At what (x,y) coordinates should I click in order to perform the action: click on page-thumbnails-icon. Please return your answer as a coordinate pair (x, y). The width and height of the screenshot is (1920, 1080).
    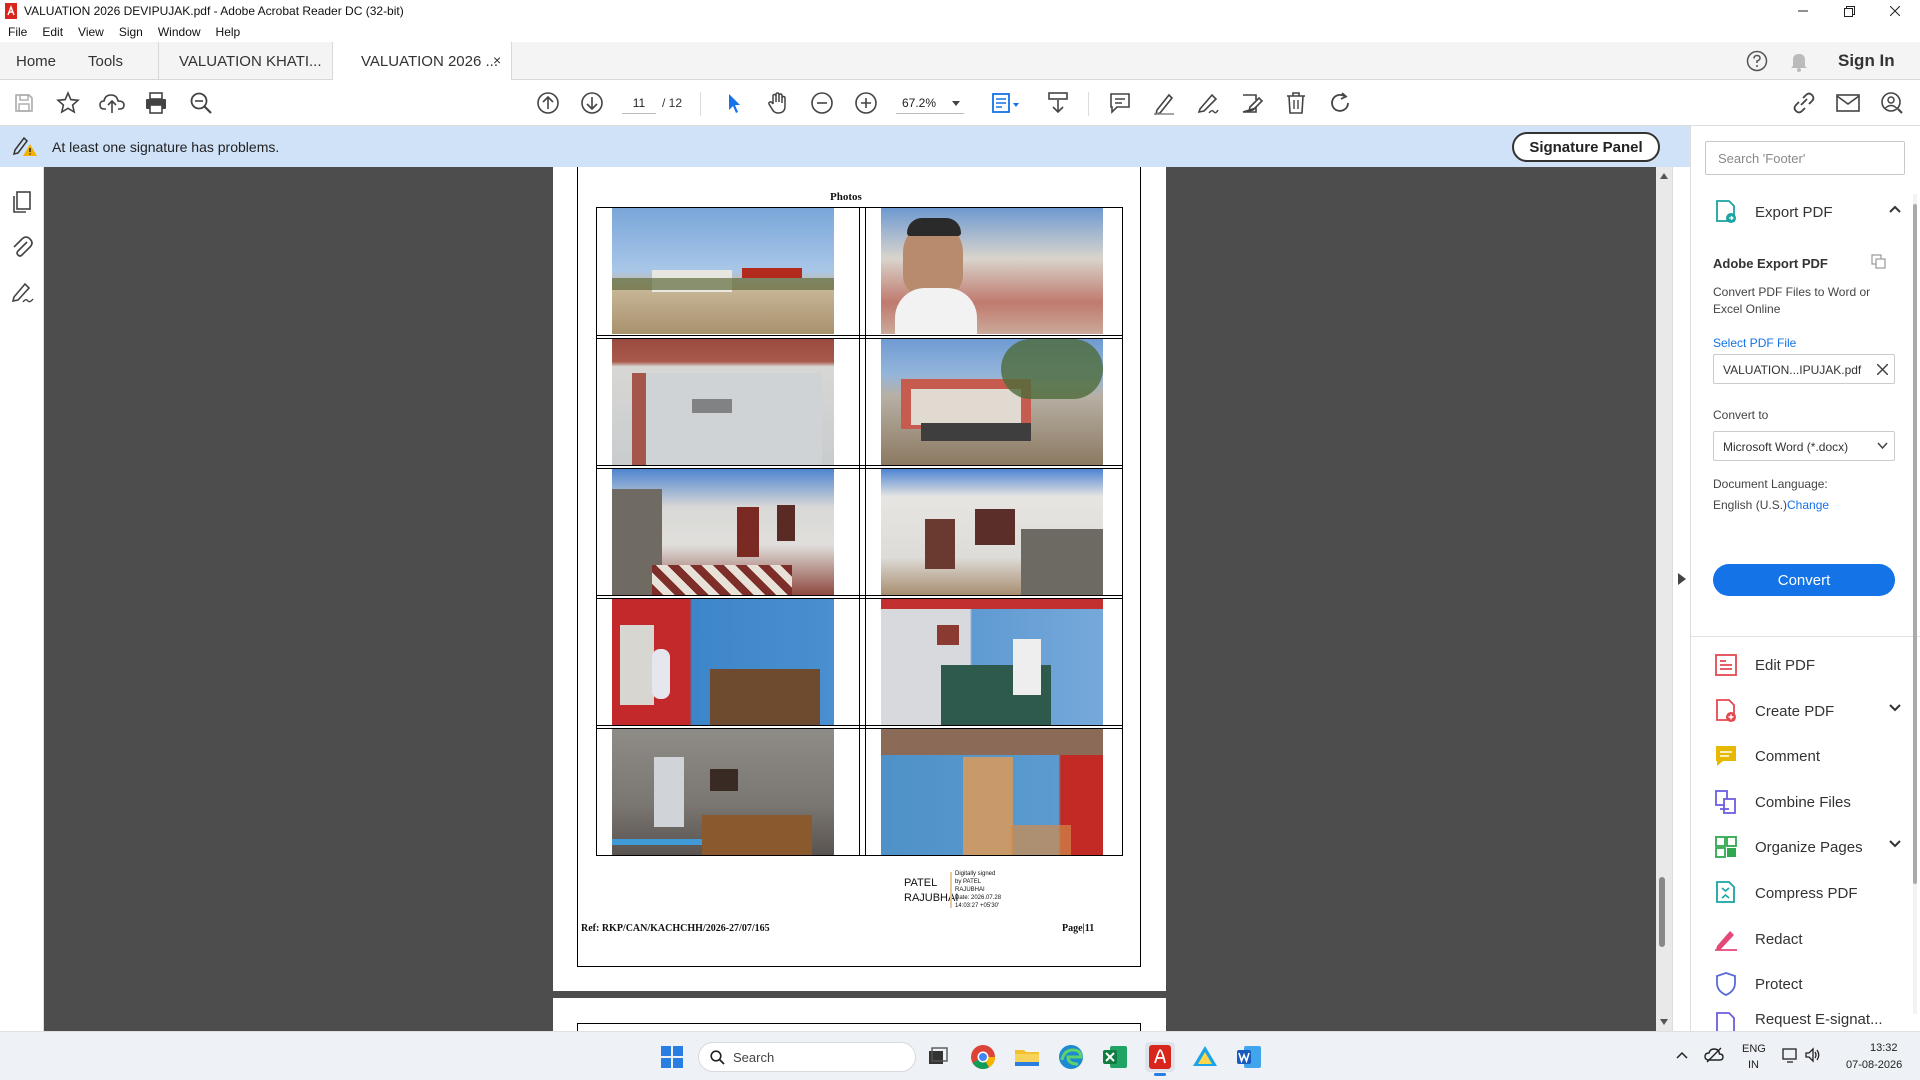
    Looking at the image, I should click on (22, 202).